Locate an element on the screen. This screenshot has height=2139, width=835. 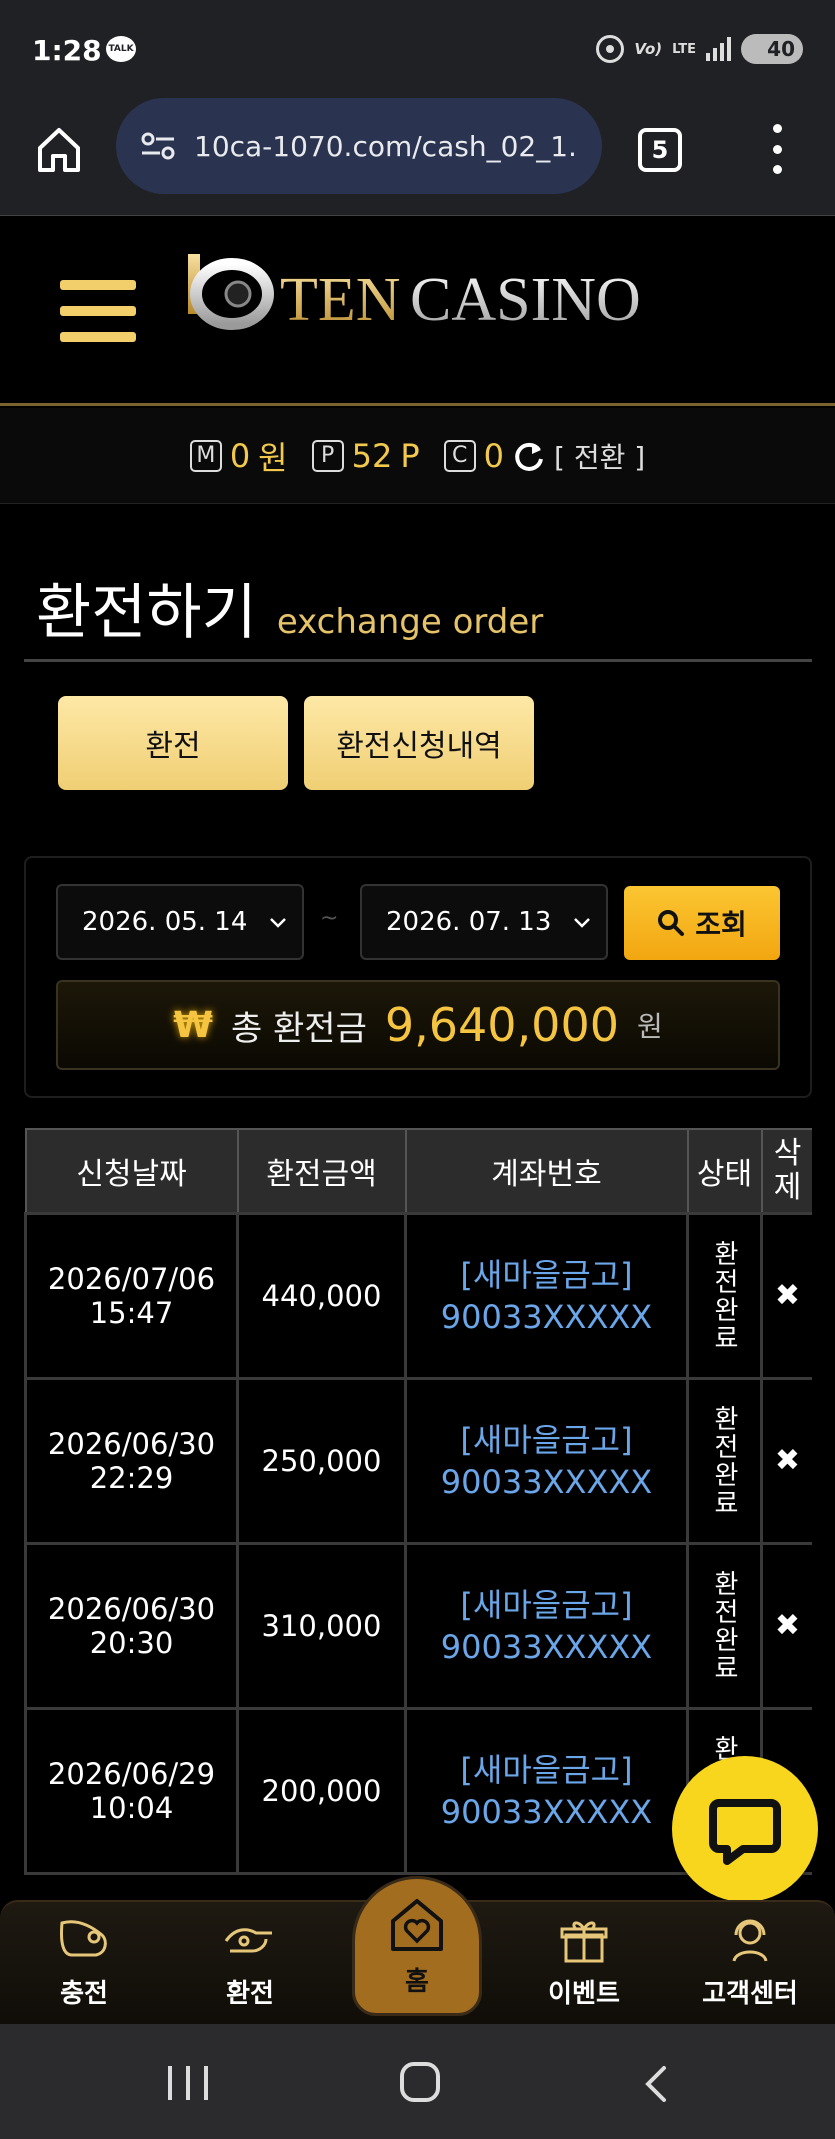
tab-exchange-history: 환전신청내역 is located at coordinates (419, 743).